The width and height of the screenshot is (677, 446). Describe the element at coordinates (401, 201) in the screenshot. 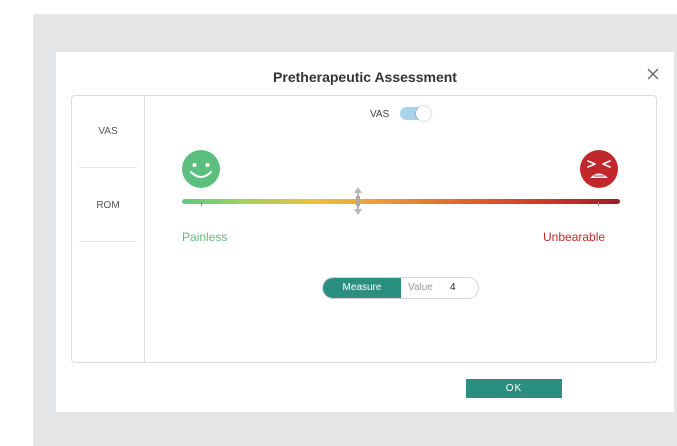

I see `vas-slider-track` at that location.